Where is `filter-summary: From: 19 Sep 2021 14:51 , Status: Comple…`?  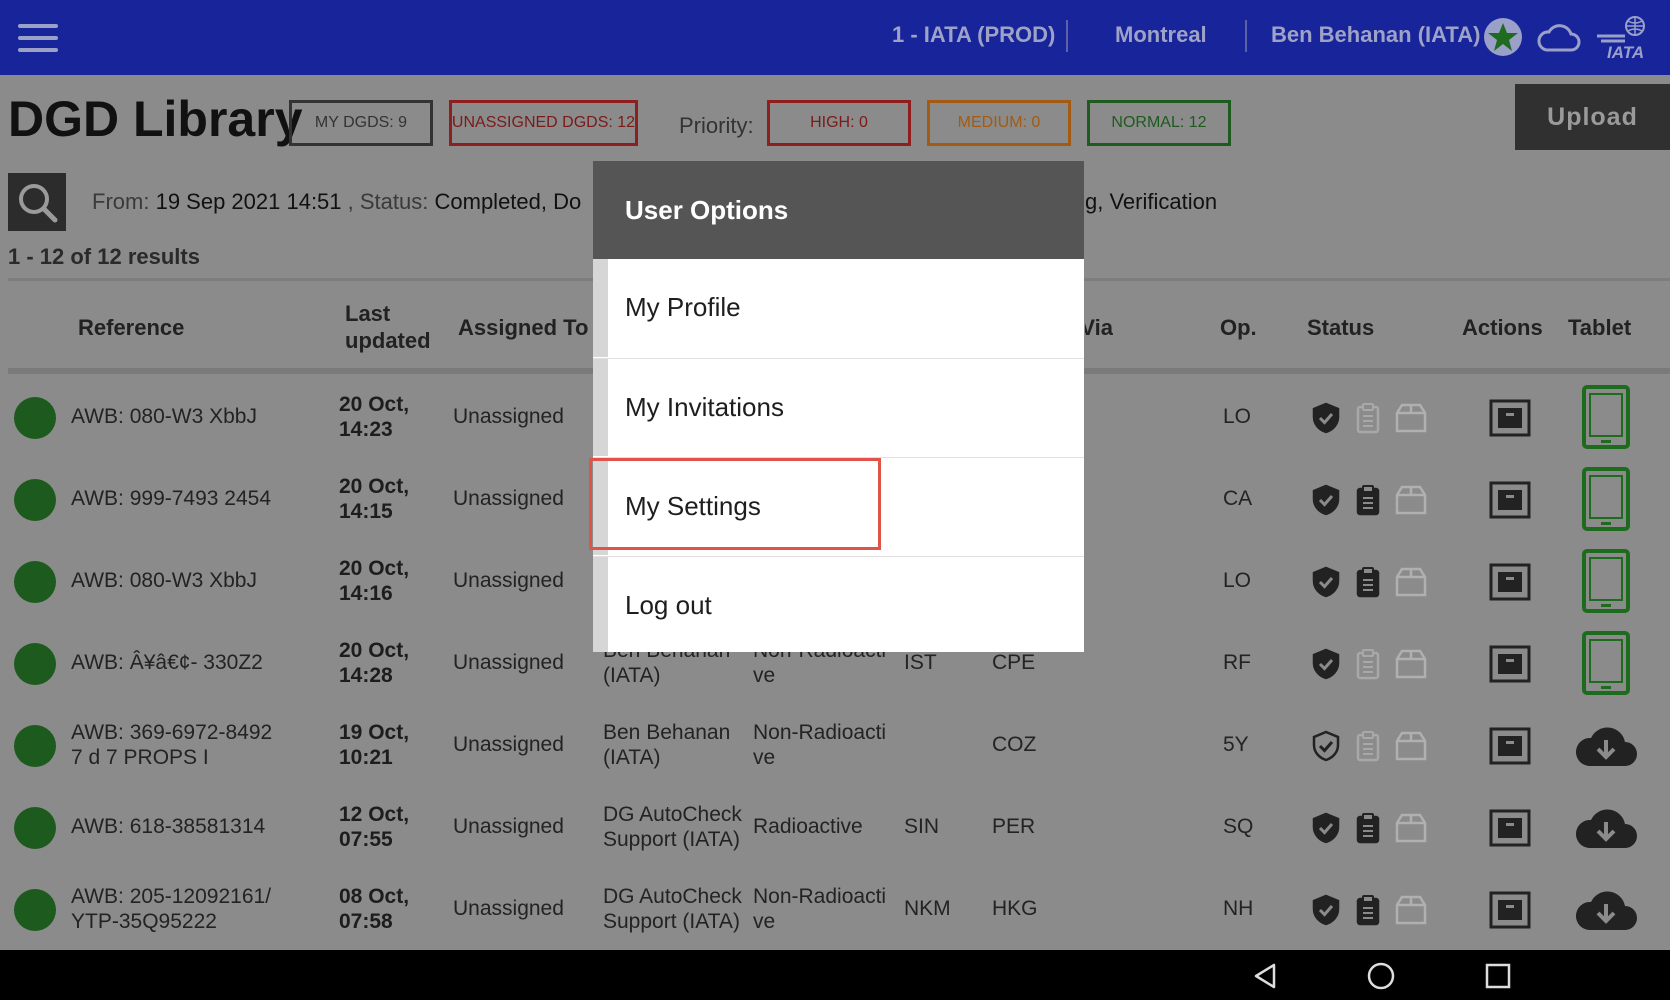
filter-summary: From: 19 Sep 2021 14:51 , Status: Comple… is located at coordinates (337, 201).